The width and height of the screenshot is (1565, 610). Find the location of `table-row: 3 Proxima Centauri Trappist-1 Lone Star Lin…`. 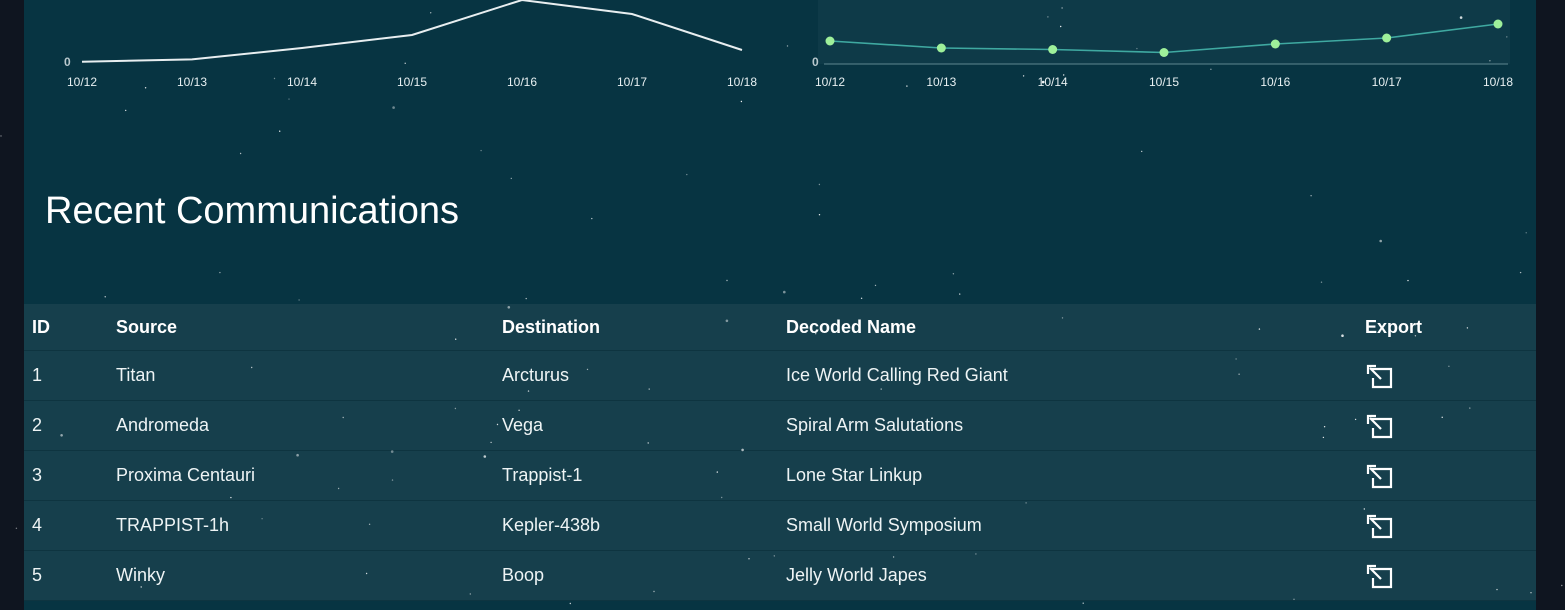

table-row: 3 Proxima Centauri Trappist-1 Lone Star Lin… is located at coordinates (780, 475).